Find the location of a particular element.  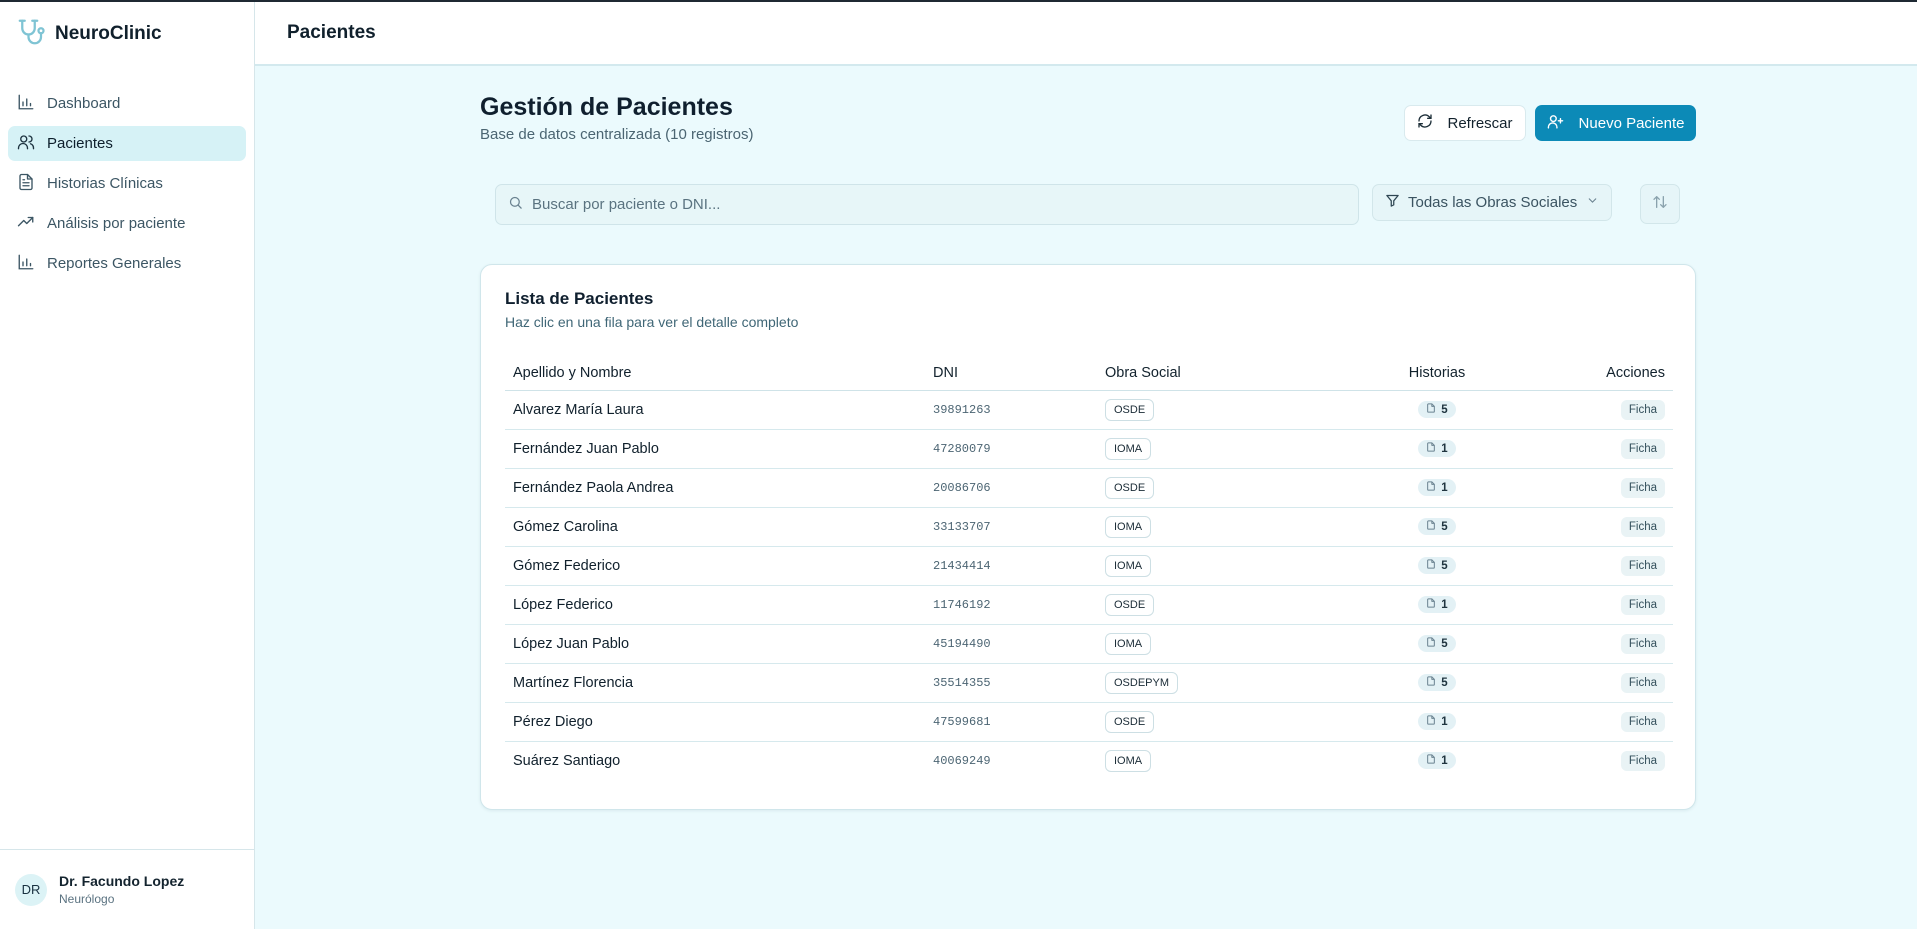

trending-up-icon is located at coordinates (32, 224).